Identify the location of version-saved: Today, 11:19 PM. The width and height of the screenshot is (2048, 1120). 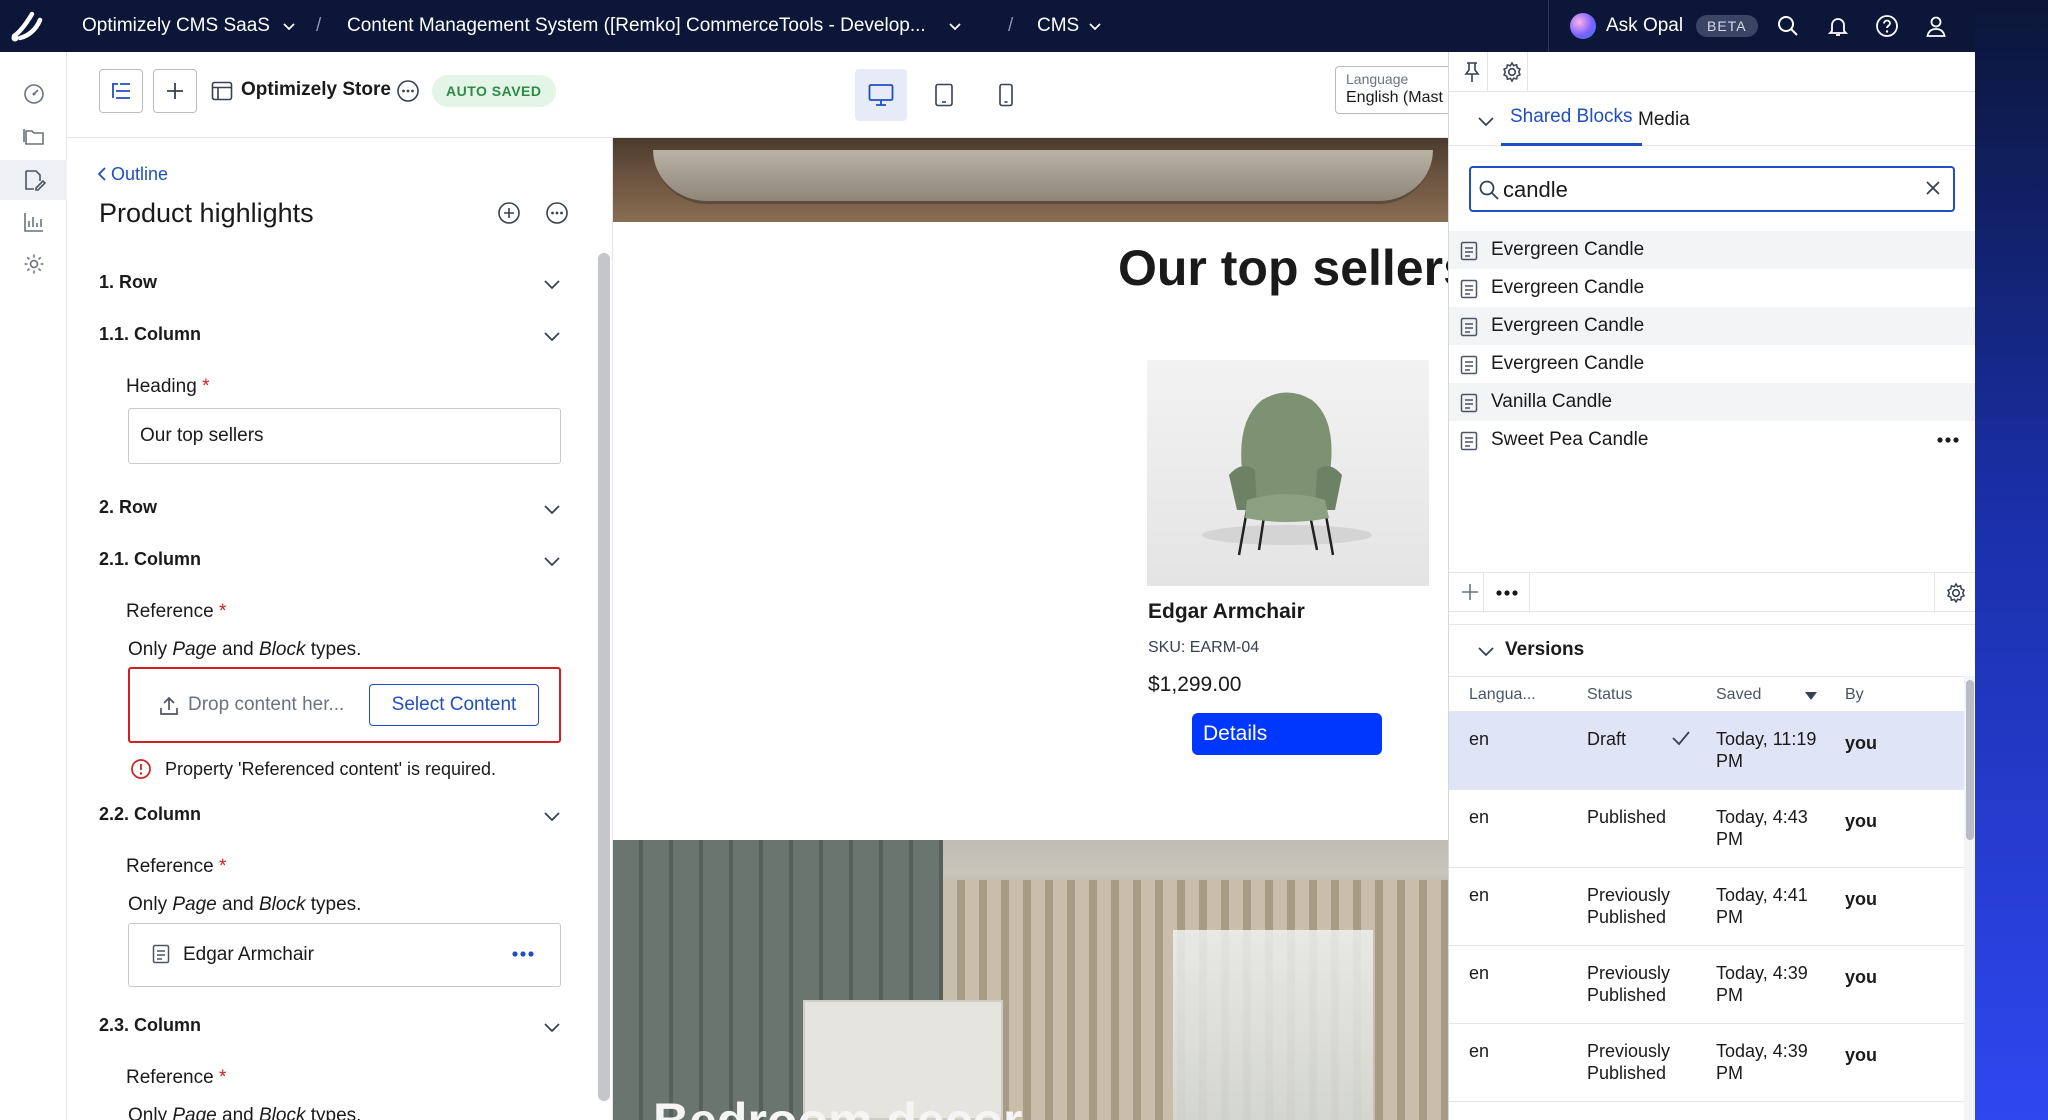
(1766, 750).